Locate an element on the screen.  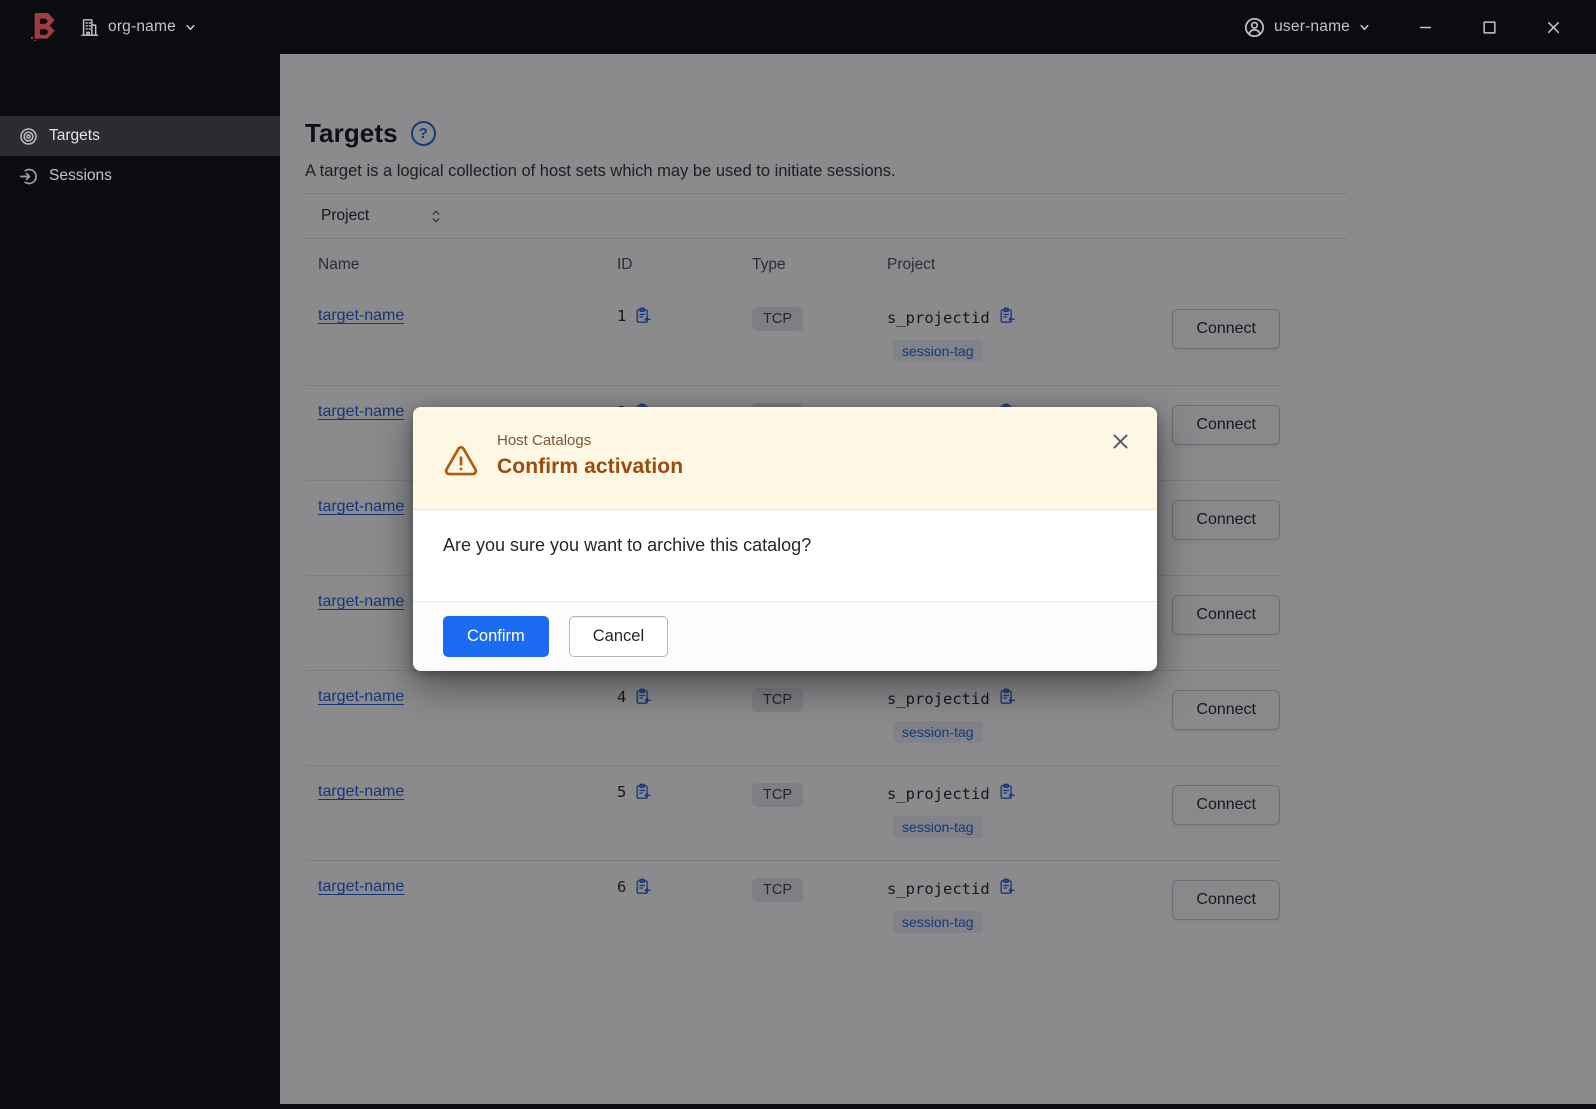
titlebar: org-name user-name is located at coordinates (798, 27).